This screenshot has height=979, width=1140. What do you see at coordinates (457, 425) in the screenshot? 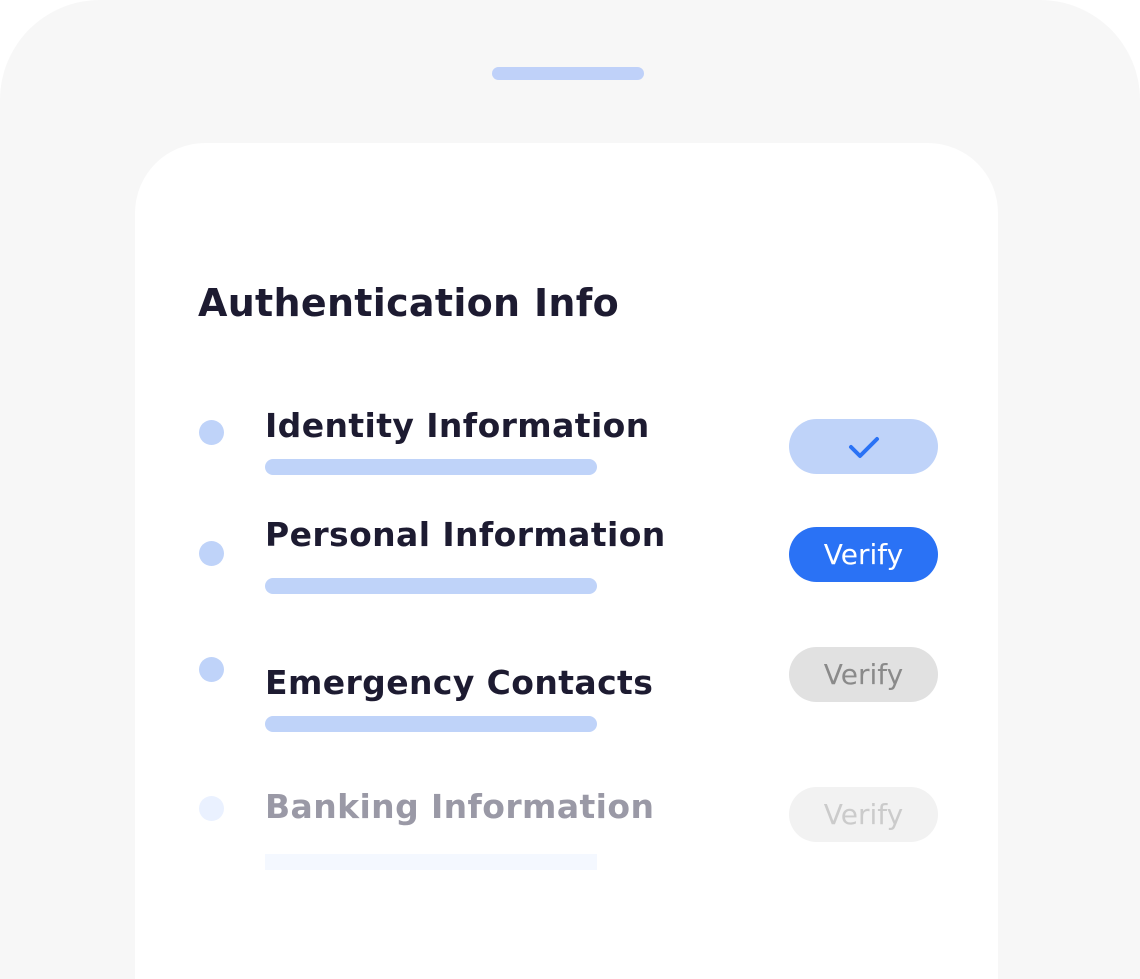
I see `auth-item-label: Identity Information` at bounding box center [457, 425].